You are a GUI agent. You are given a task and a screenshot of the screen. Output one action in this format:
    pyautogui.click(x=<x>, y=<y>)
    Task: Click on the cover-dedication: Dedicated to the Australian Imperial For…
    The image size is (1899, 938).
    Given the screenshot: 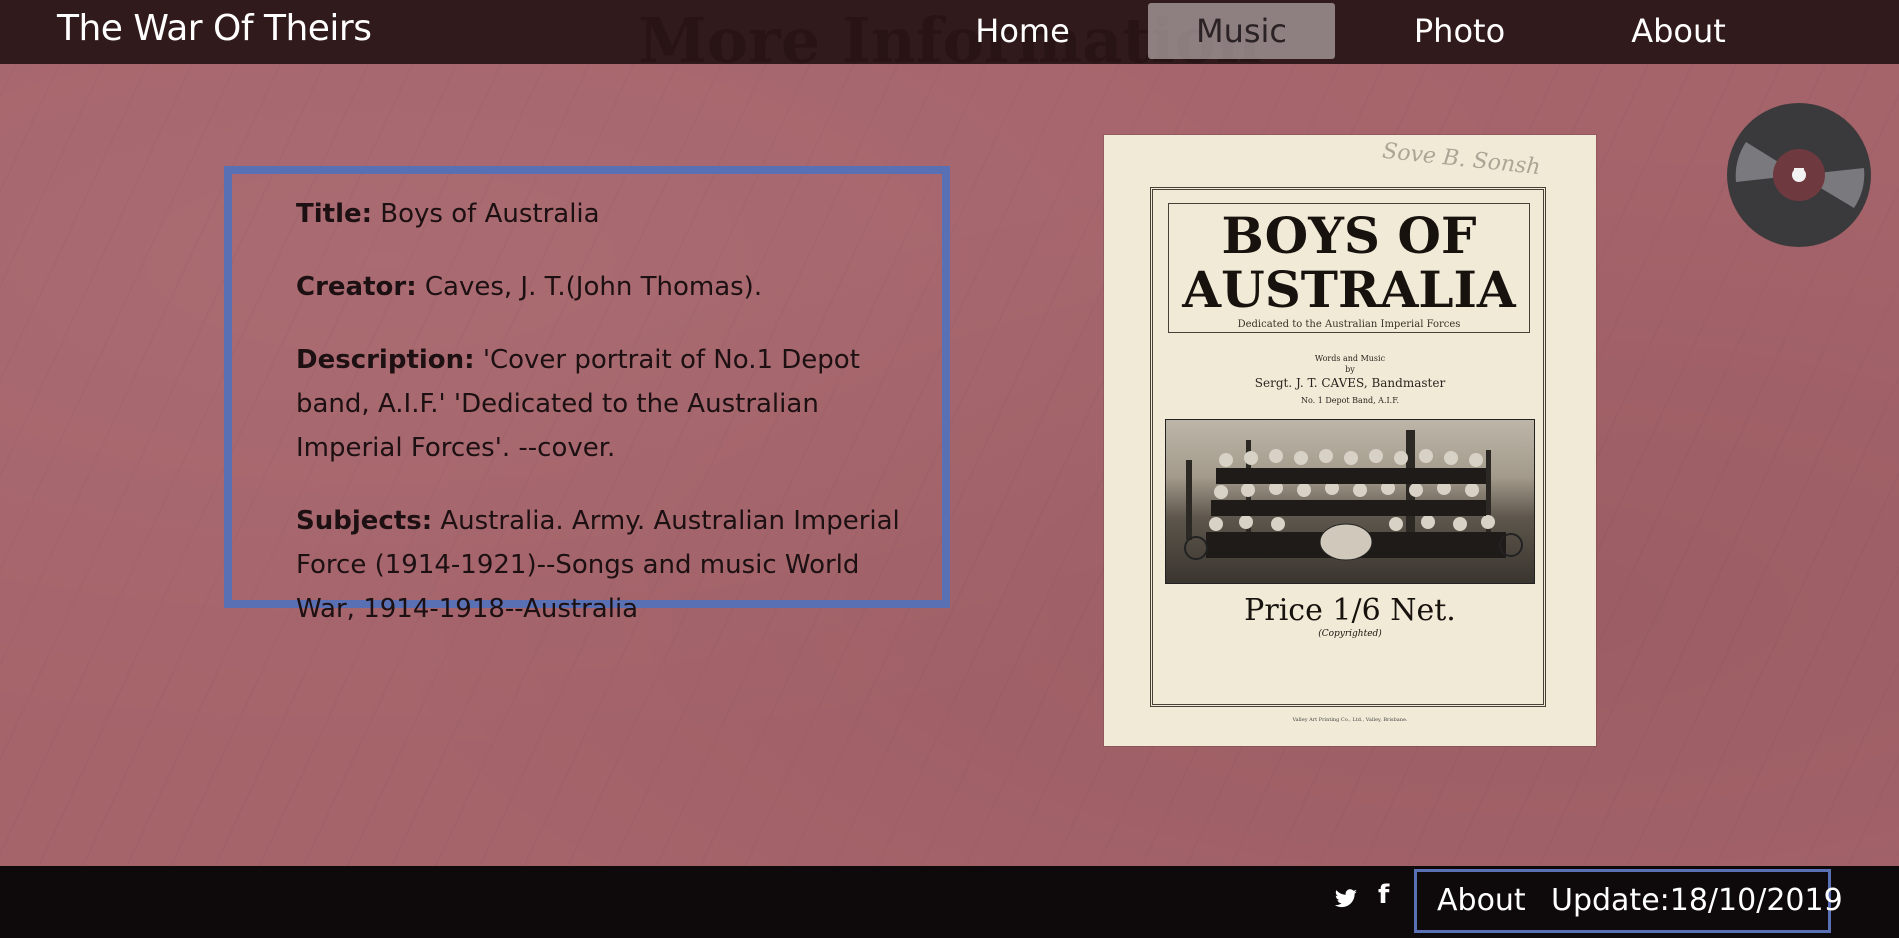 What is the action you would take?
    pyautogui.click(x=1349, y=324)
    